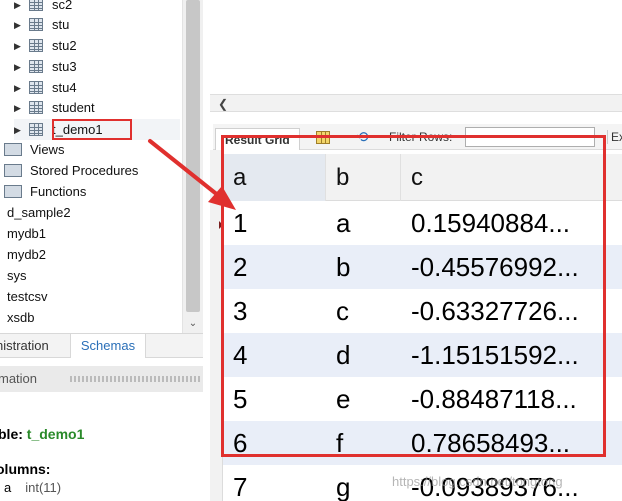  What do you see at coordinates (135, 379) in the screenshot?
I see `grip-dots-icon` at bounding box center [135, 379].